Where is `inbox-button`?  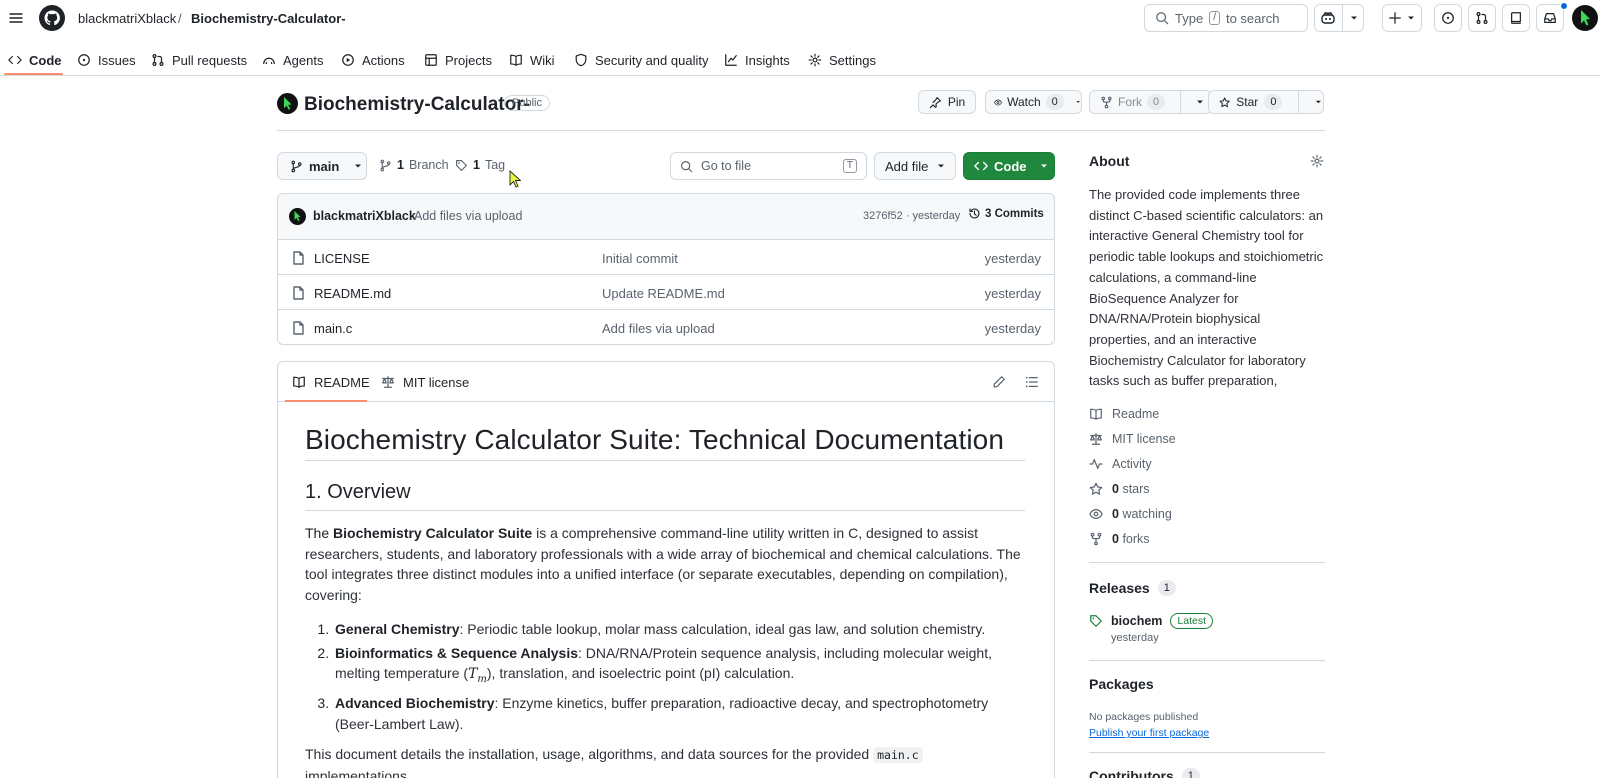 inbox-button is located at coordinates (1552, 17).